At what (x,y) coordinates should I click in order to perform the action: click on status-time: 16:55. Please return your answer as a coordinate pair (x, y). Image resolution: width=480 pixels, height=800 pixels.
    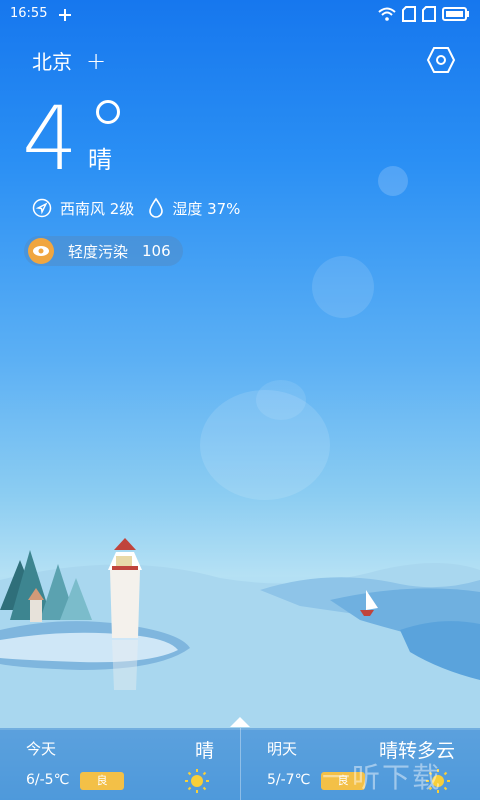
    Looking at the image, I should click on (29, 13).